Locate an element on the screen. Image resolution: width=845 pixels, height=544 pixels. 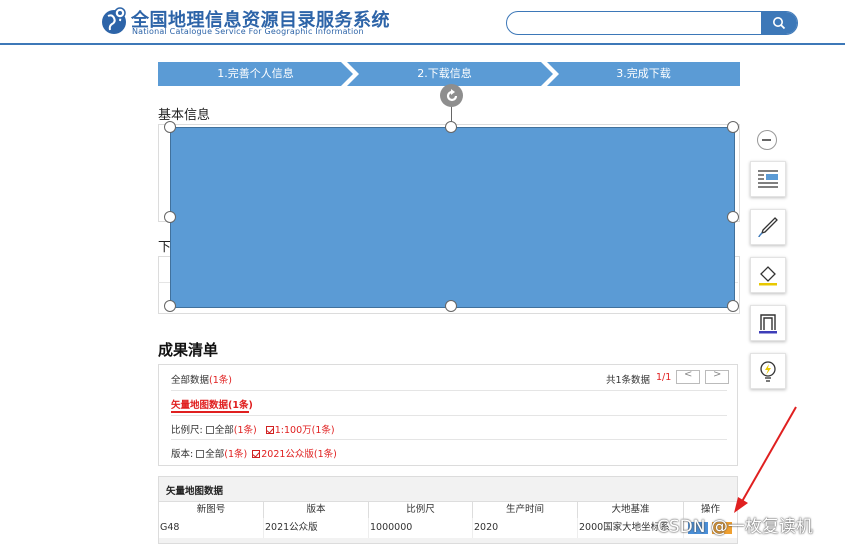
version-option-label: 2021公众版(1条) is located at coordinates (299, 454).